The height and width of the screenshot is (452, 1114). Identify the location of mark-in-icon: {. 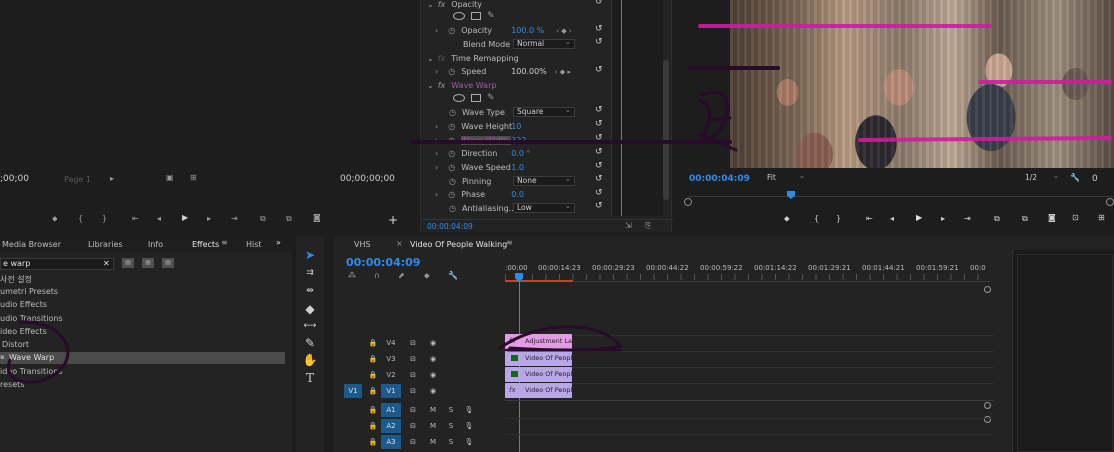
(80, 218).